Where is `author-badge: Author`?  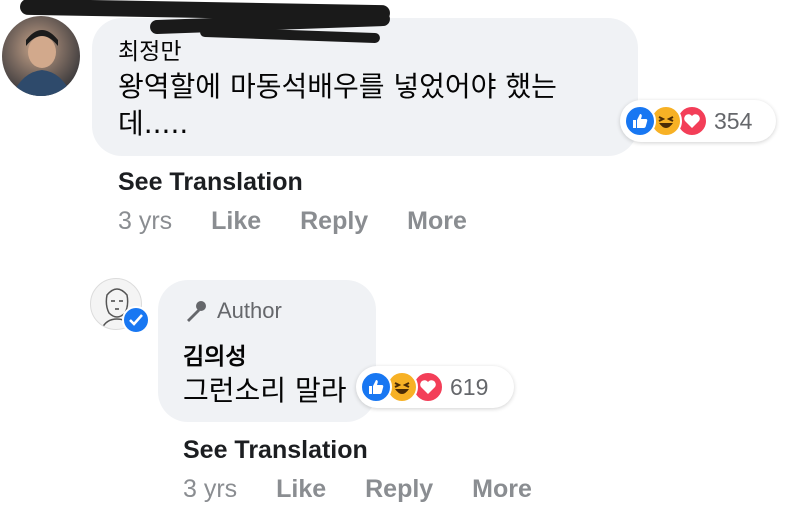 author-badge: Author is located at coordinates (232, 311).